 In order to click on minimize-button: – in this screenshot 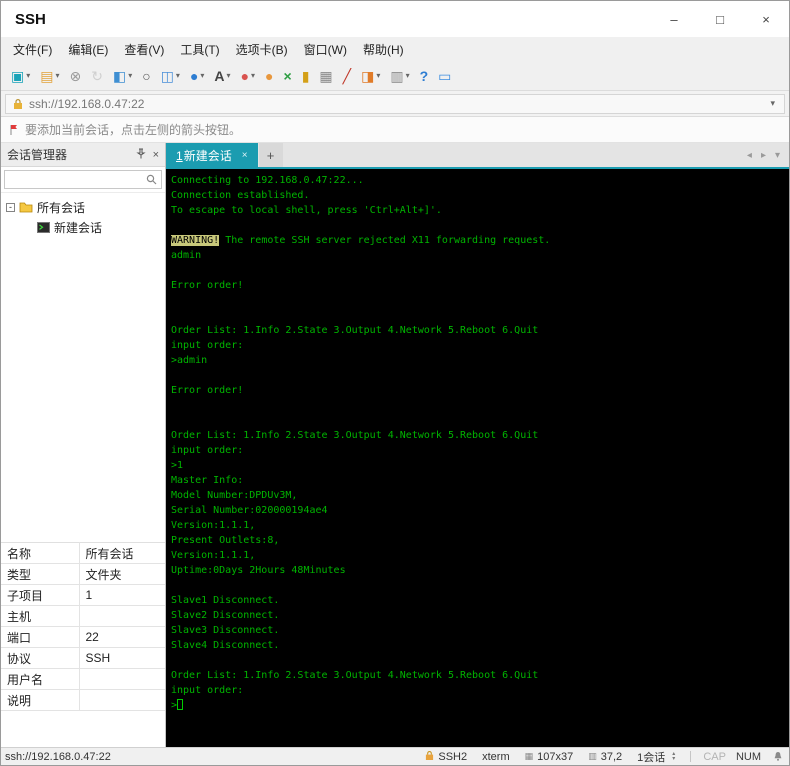, I will do `click(674, 19)`.